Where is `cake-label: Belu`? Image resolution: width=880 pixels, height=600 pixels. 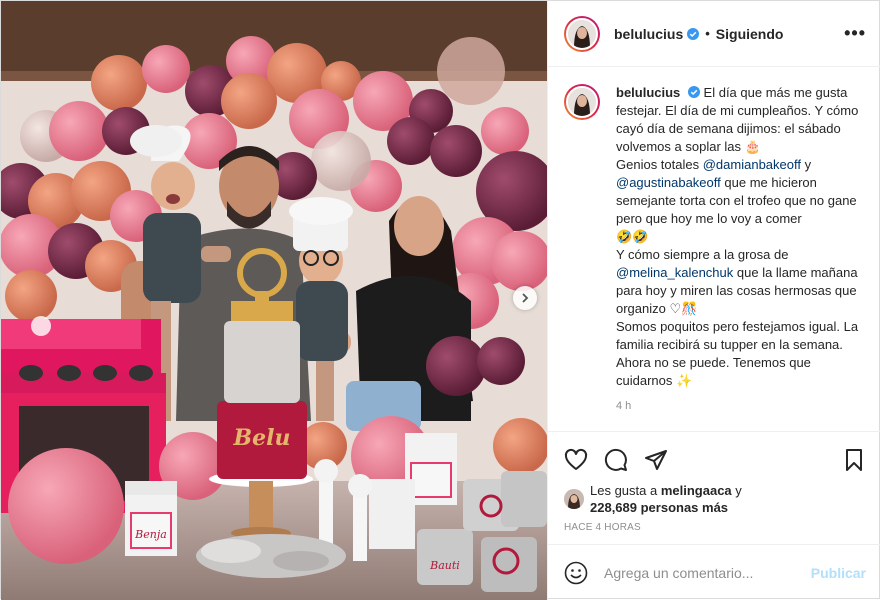 cake-label: Belu is located at coordinates (262, 438).